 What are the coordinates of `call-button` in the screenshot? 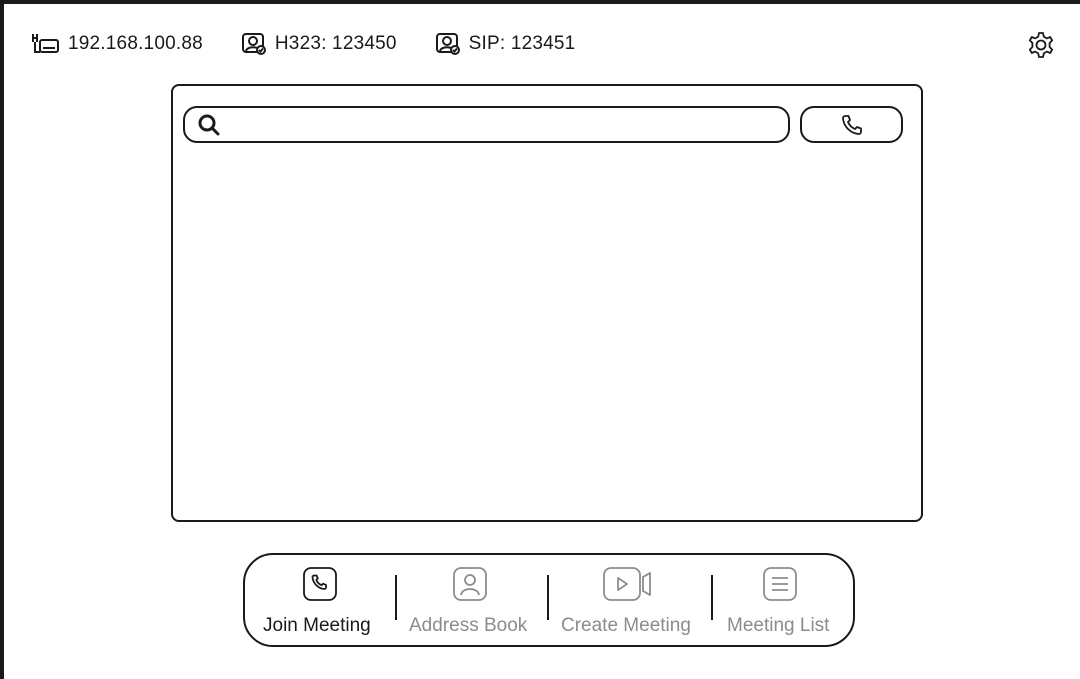 It's located at (851, 124).